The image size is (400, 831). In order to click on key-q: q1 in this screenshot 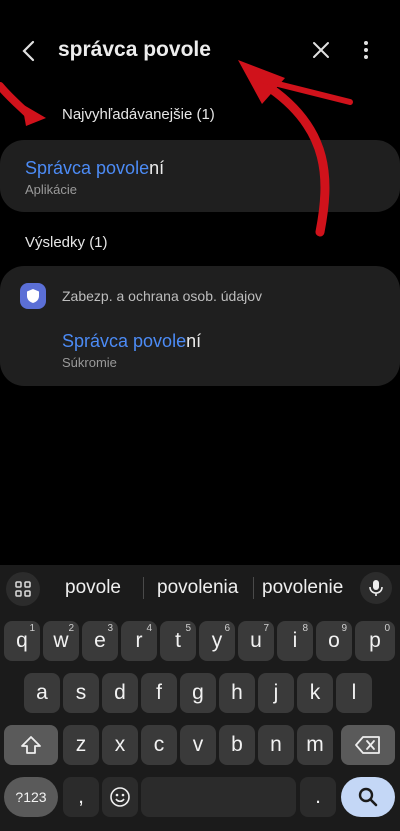, I will do `click(22, 641)`.